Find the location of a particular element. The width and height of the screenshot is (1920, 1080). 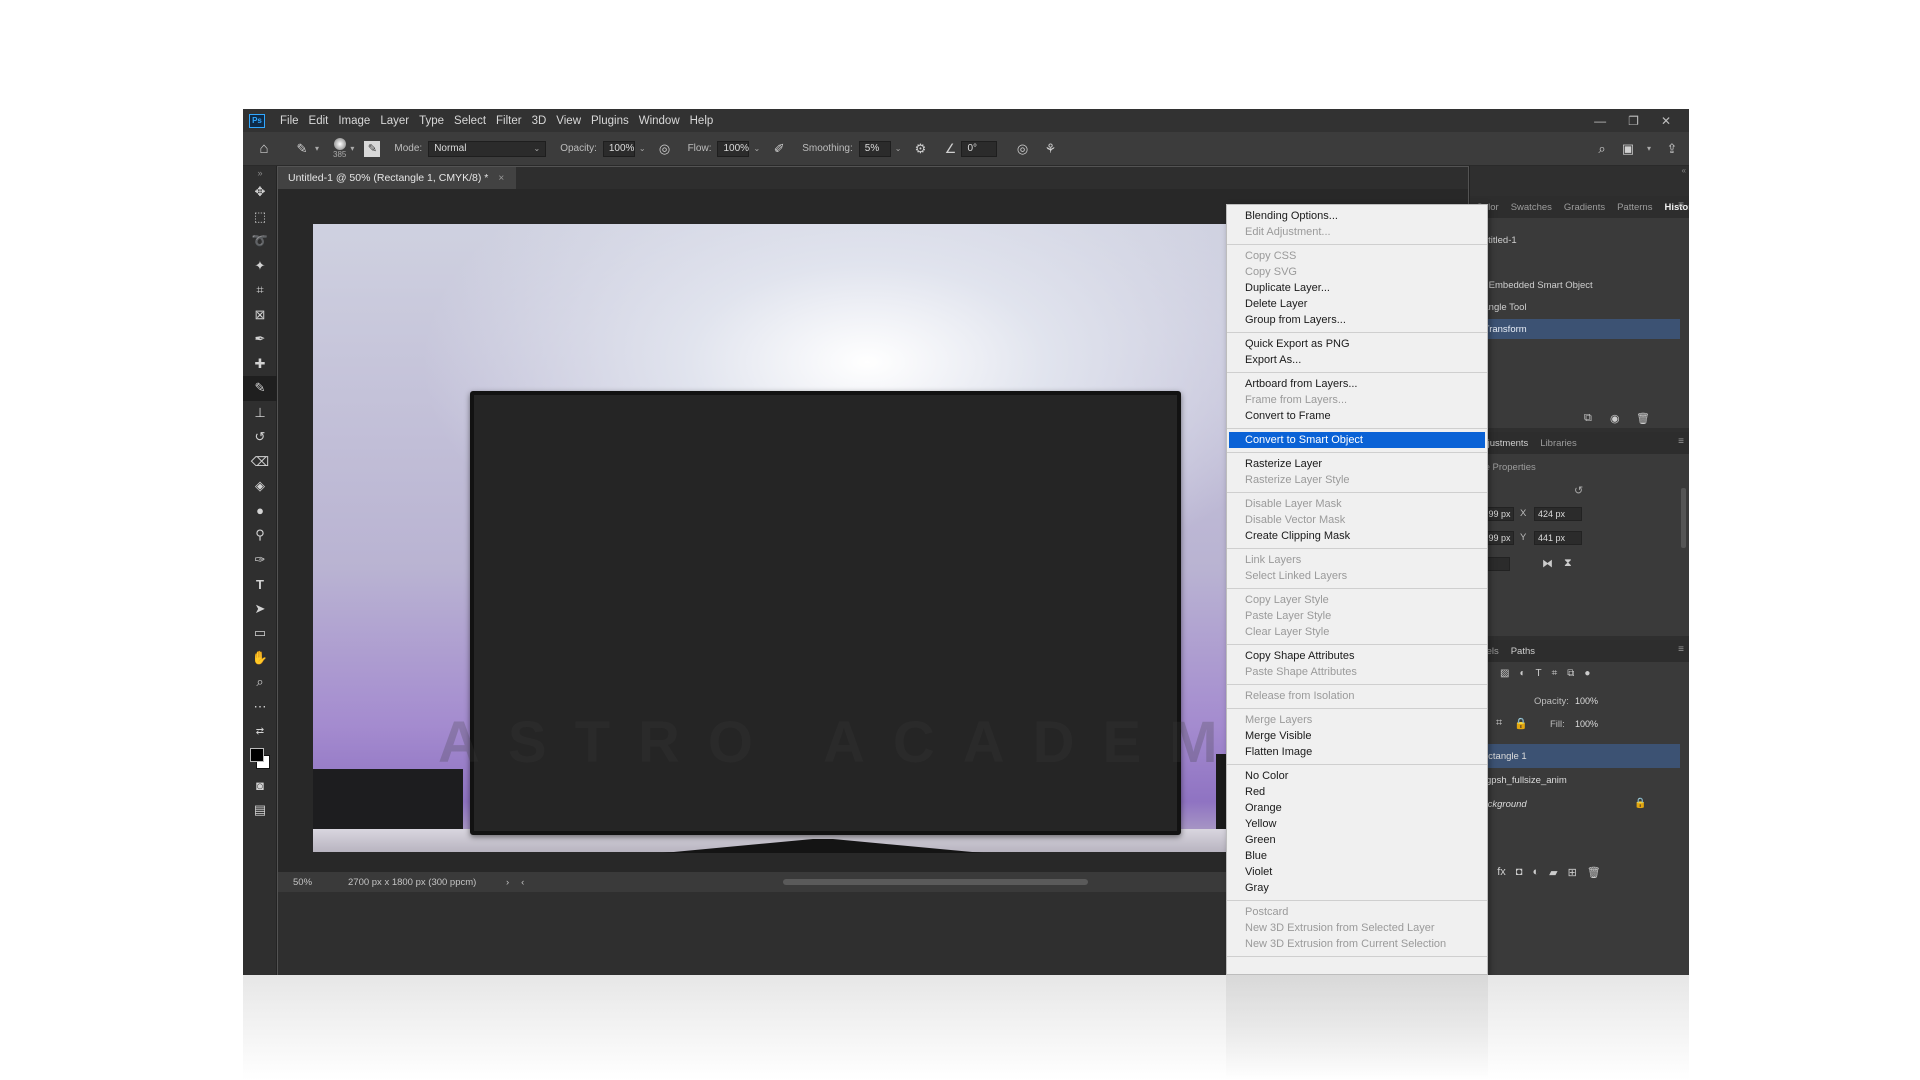

menu-type: Type is located at coordinates (431, 121).